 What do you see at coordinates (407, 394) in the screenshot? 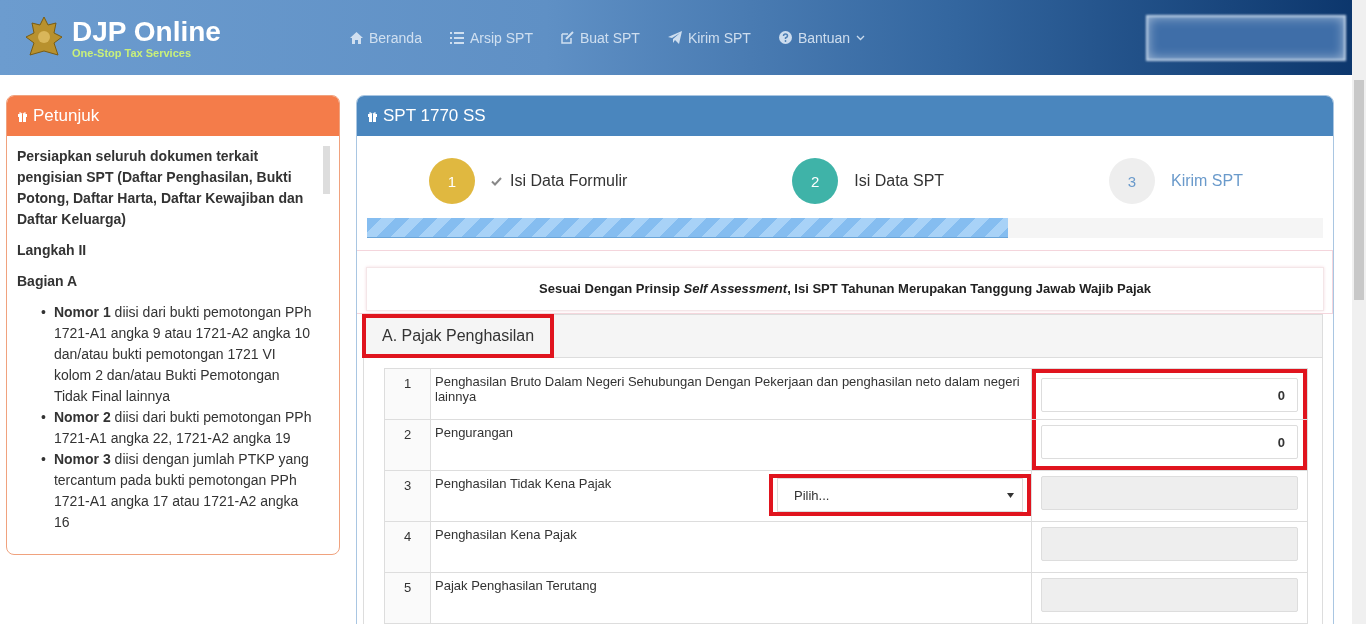
I see `row-number: 1` at bounding box center [407, 394].